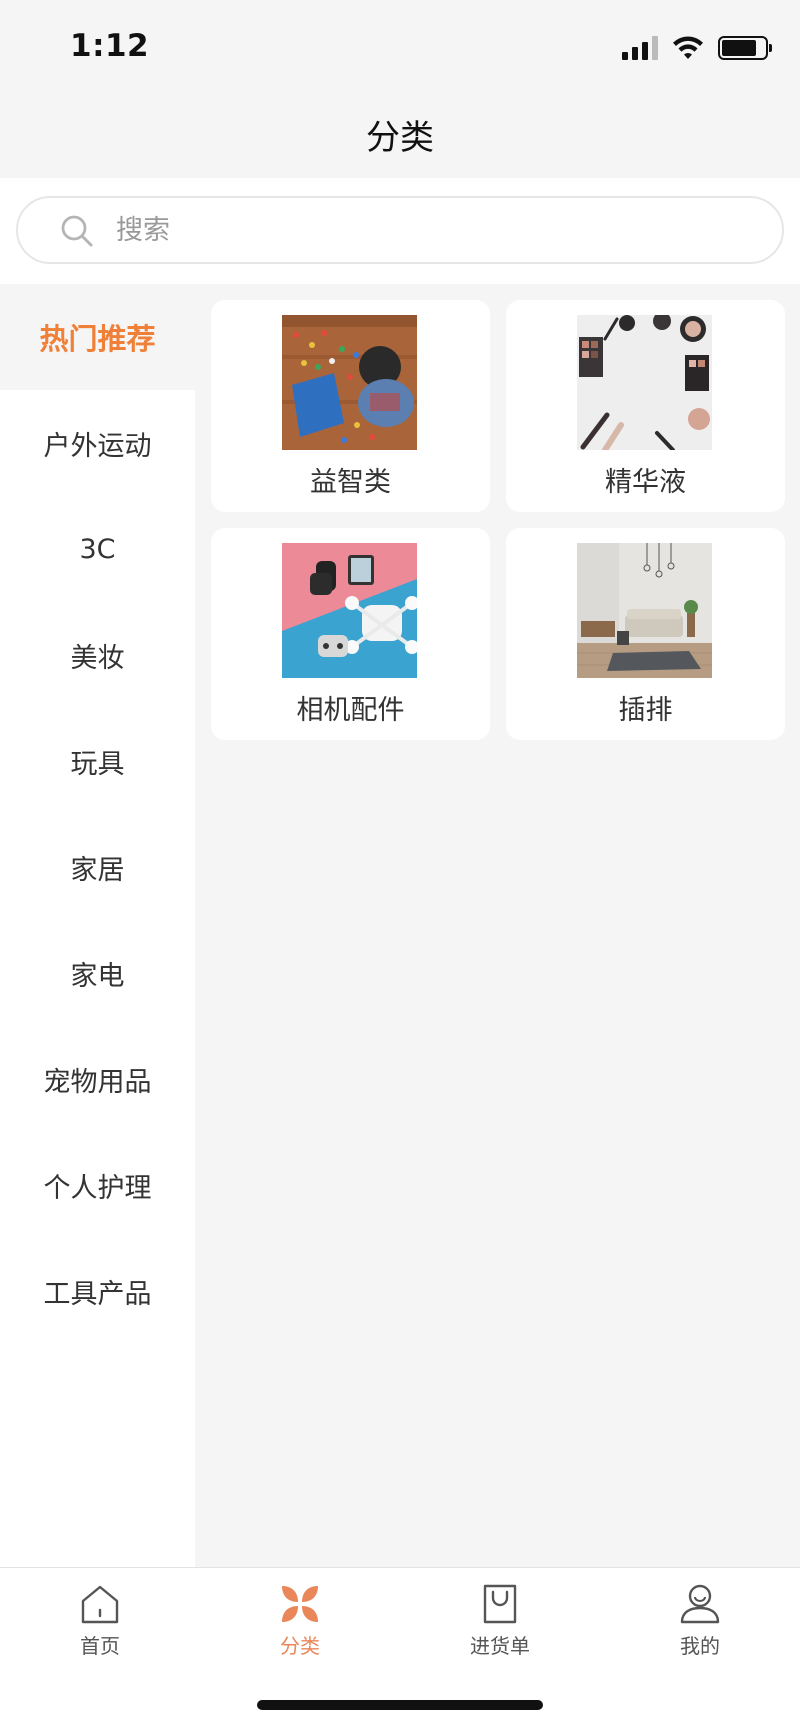 The image size is (800, 1731). What do you see at coordinates (700, 1646) in the screenshot?
I see `tab-label: 我的` at bounding box center [700, 1646].